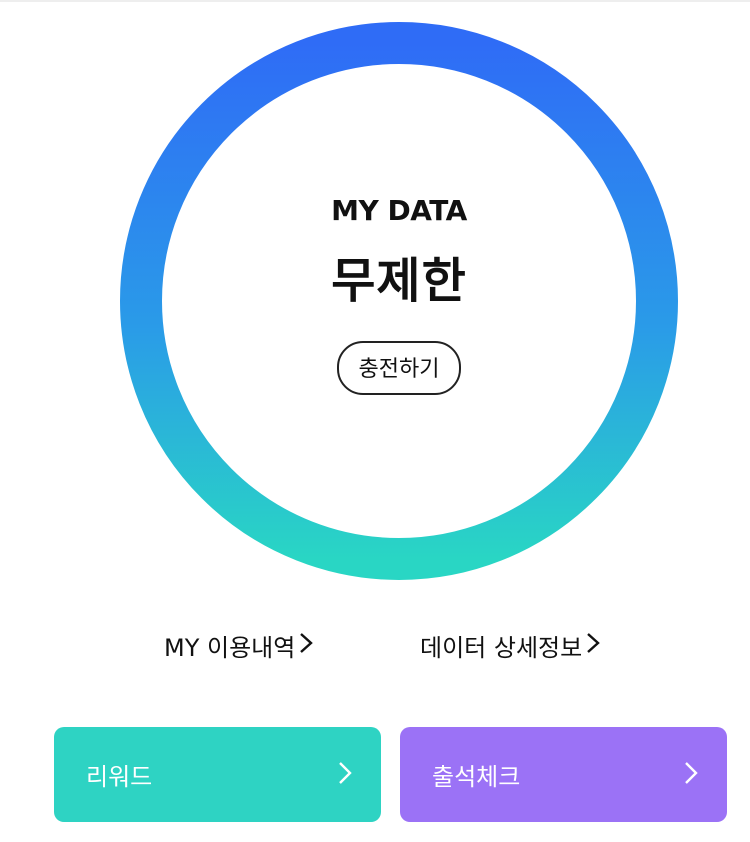 The width and height of the screenshot is (750, 842). I want to click on usage-history-label: MY 이용내역, so click(230, 648).